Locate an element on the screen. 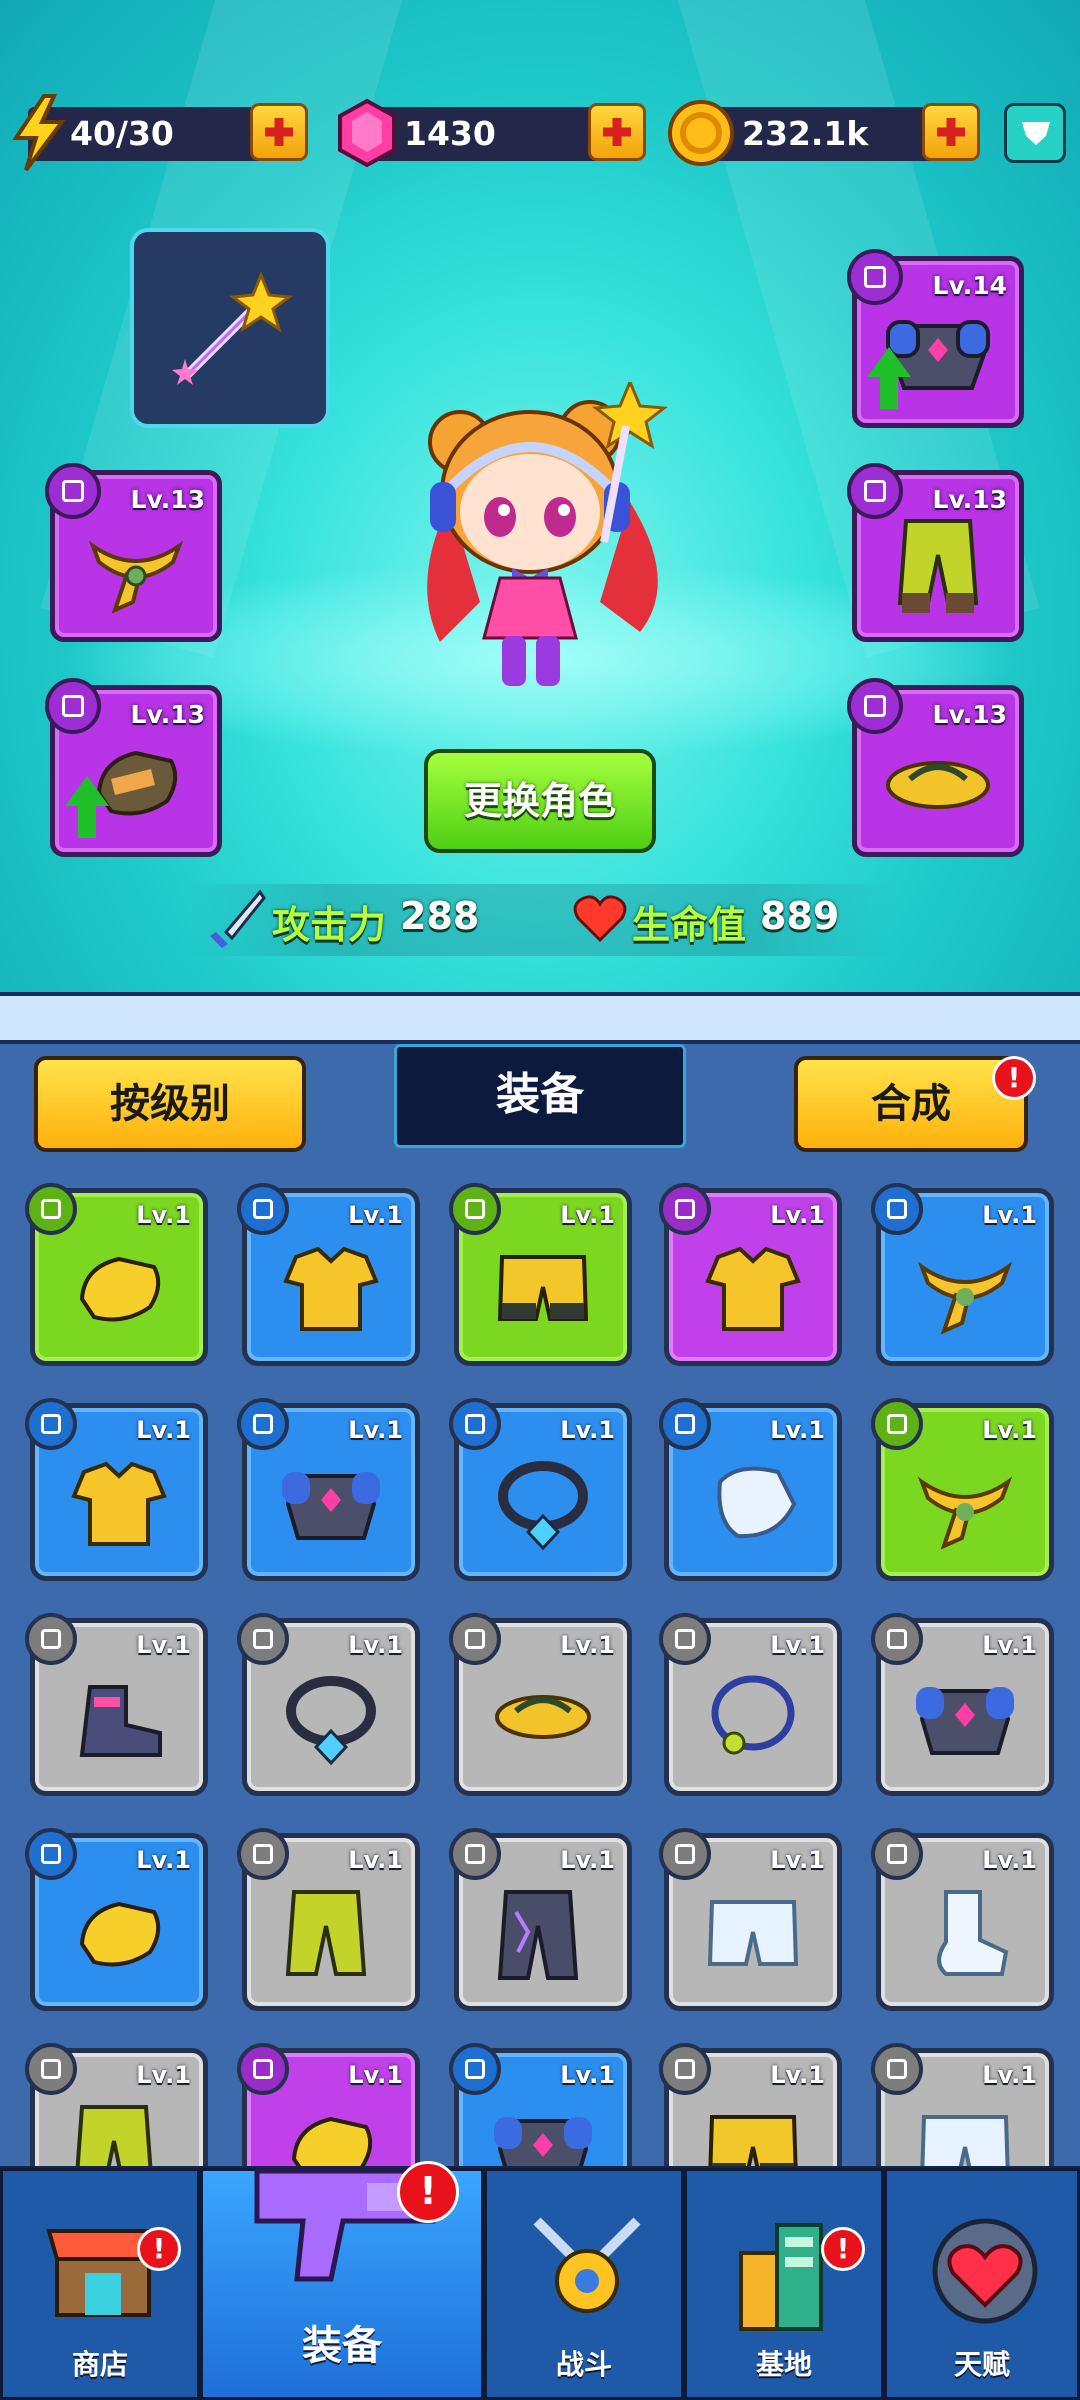 The image size is (1080, 2400). heart-shield-icon is located at coordinates (985, 2271).